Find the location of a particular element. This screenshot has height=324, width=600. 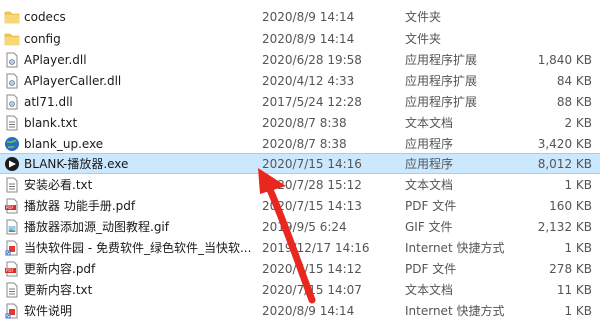

file-size: 278 KB is located at coordinates (570, 269).